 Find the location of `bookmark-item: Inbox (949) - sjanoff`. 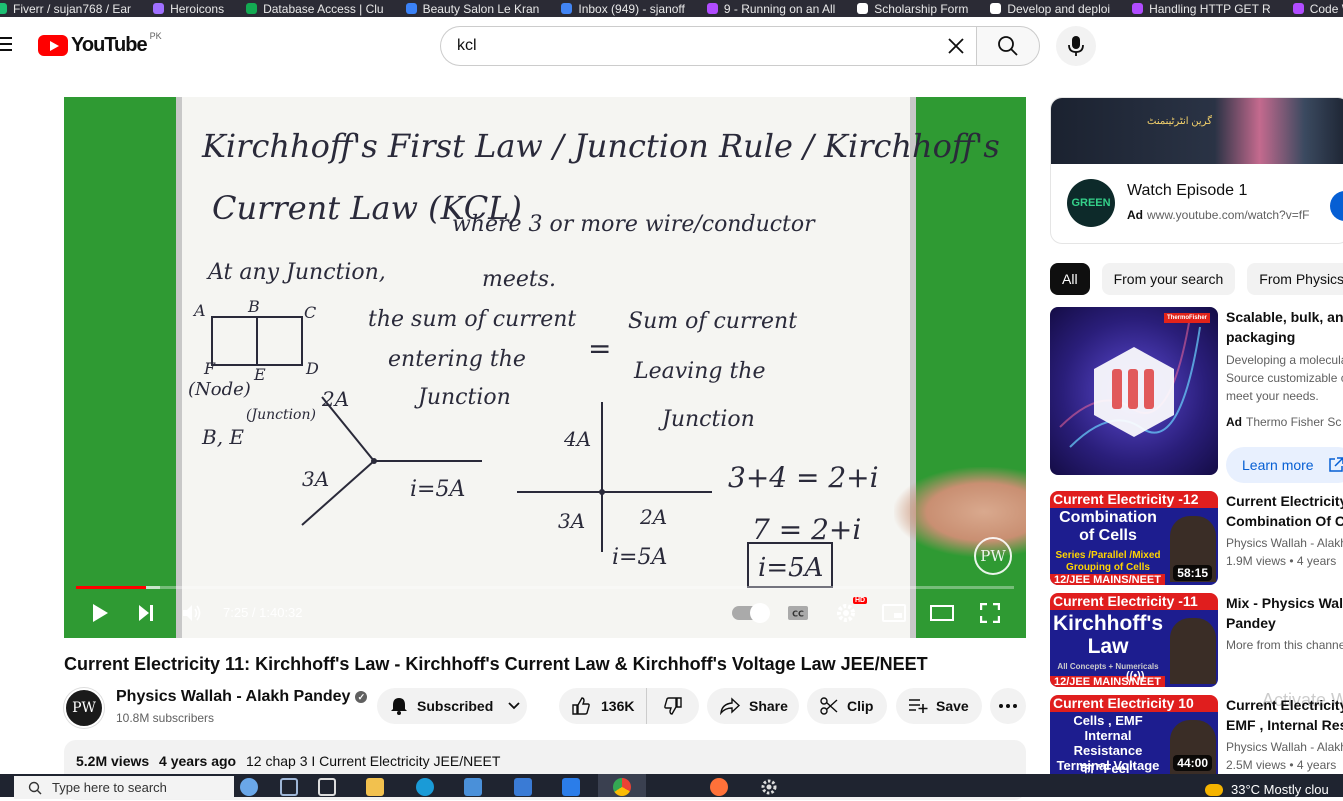

bookmark-item: Inbox (949) - sjanoff is located at coordinates (623, 9).